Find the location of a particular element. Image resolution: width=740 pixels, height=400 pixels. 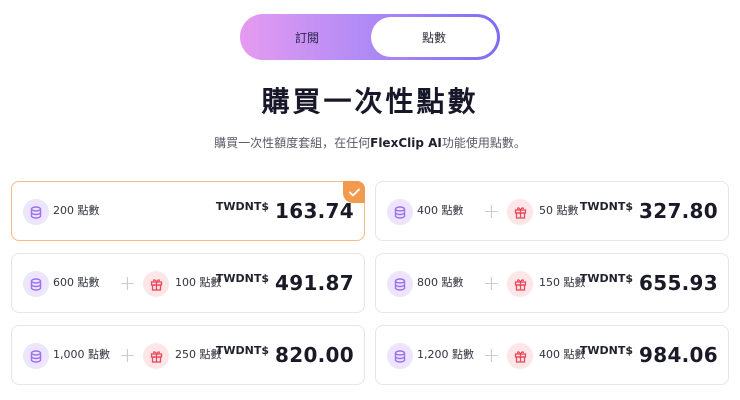

plan-card-1200: 1,200 點數 + 400 點數 TWDNT$ 984.06 is located at coordinates (552, 355).